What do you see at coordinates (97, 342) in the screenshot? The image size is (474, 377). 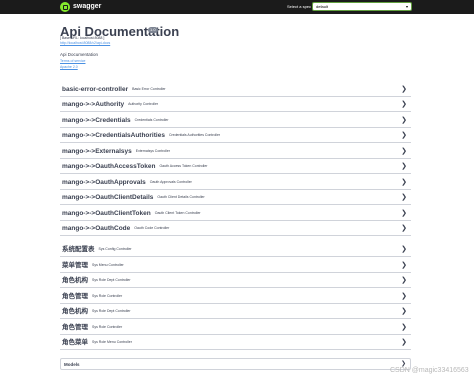 I see `tag-header: 角色菜单 Sys Role Menu Controller` at bounding box center [97, 342].